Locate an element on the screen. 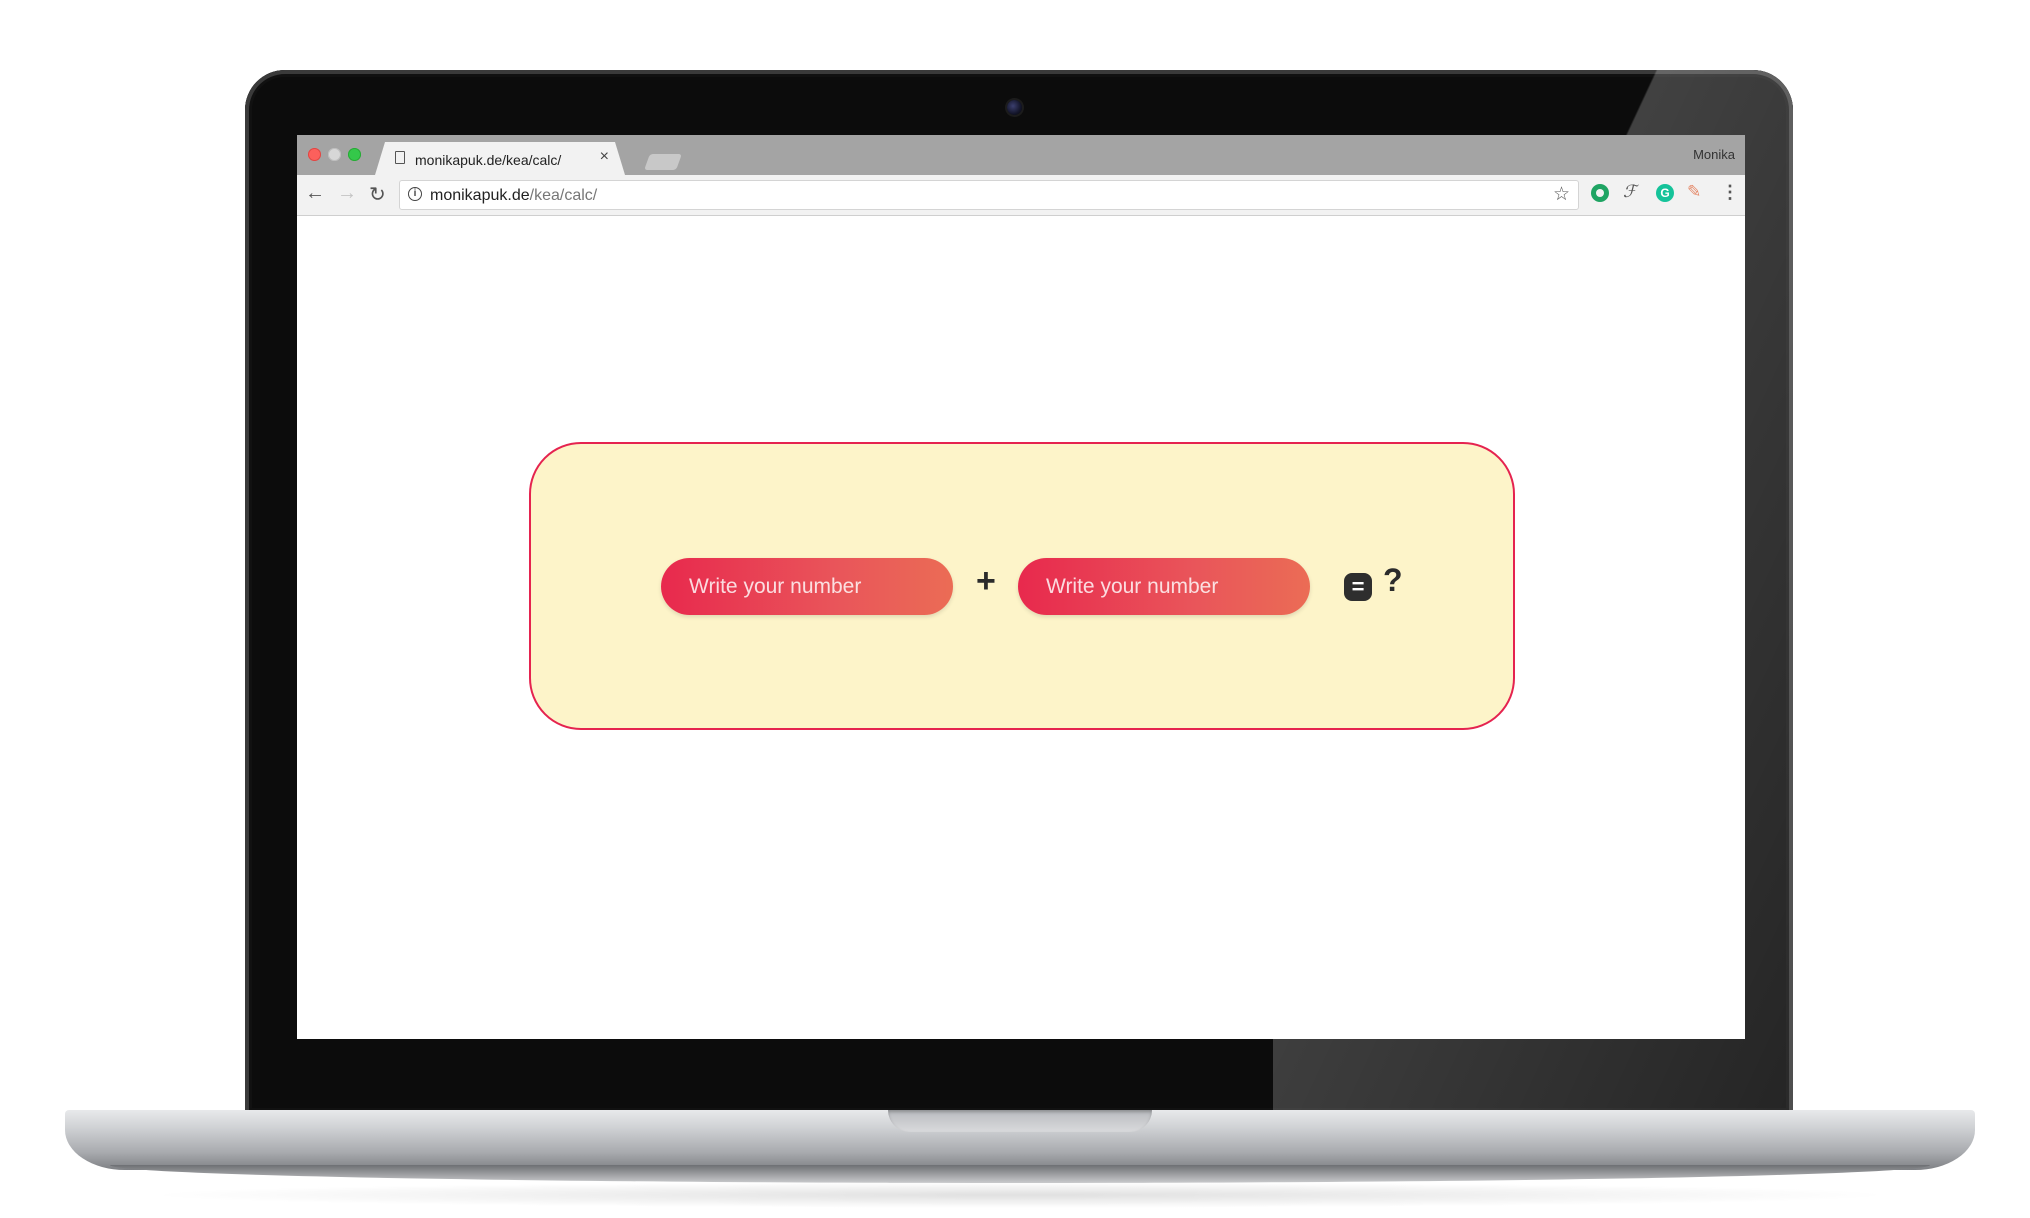 The width and height of the screenshot is (2030, 1218). second-number-placeholder: Write your number is located at coordinates (1132, 586).